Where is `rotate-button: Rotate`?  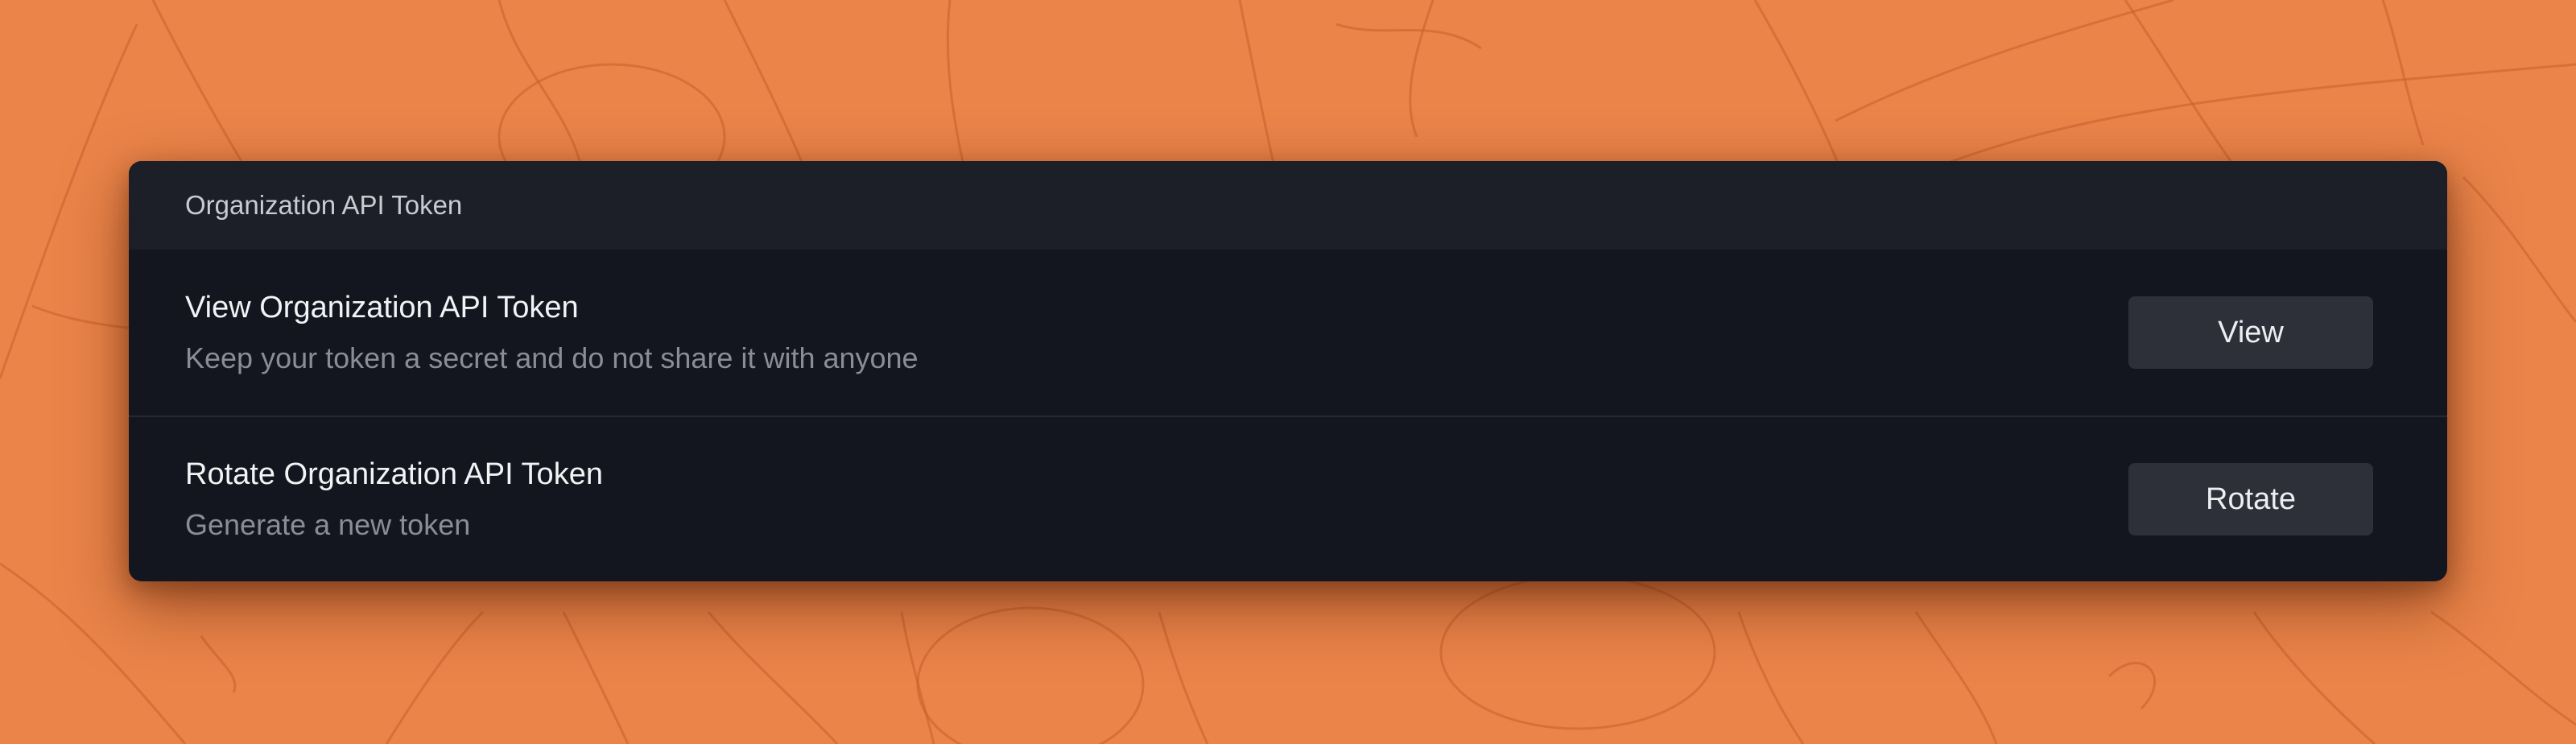
rotate-button: Rotate is located at coordinates (2250, 499).